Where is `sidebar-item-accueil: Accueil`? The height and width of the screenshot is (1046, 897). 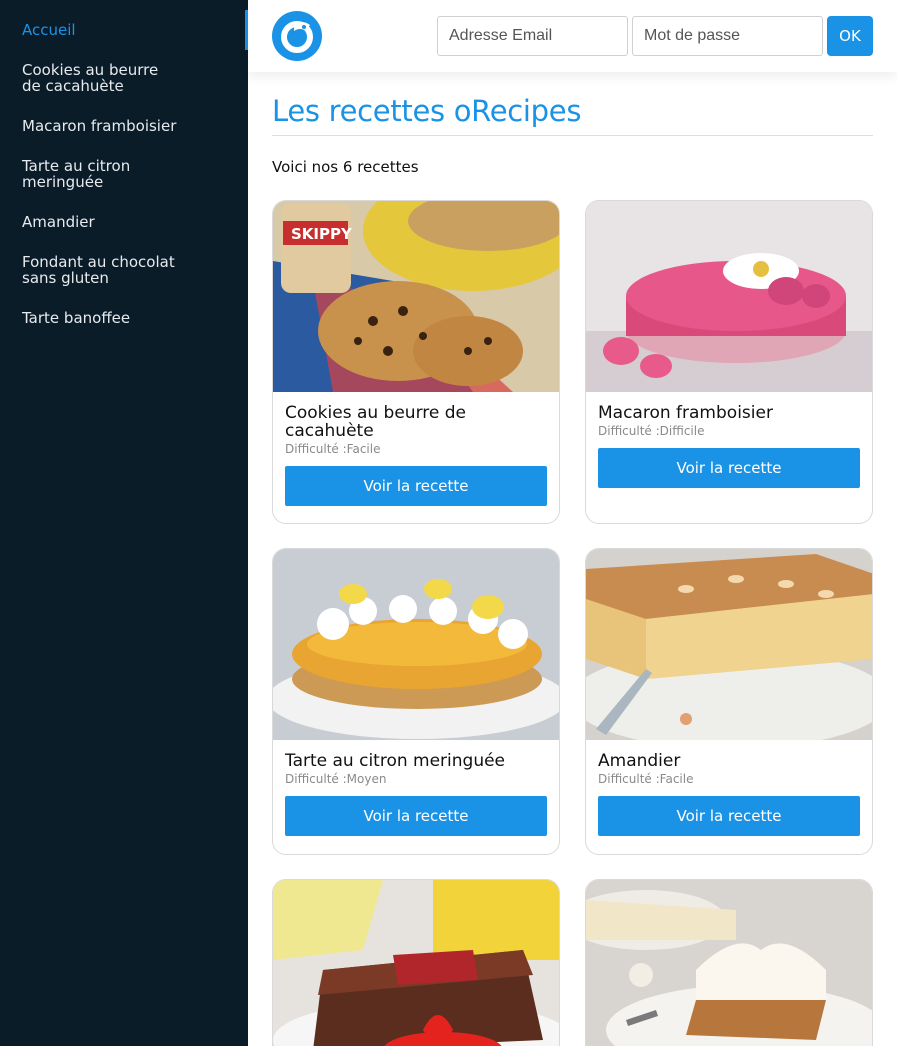
sidebar-item-accueil: Accueil is located at coordinates (124, 30).